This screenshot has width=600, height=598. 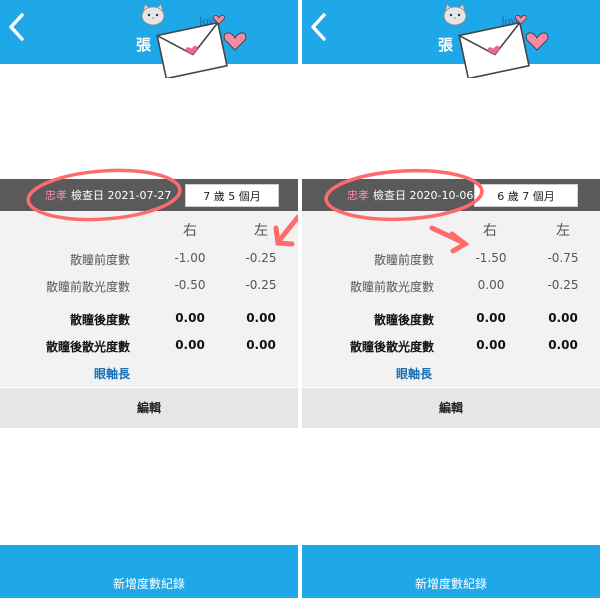 What do you see at coordinates (491, 258) in the screenshot?
I see `value-right-pre-dilation-sphere: -1.50` at bounding box center [491, 258].